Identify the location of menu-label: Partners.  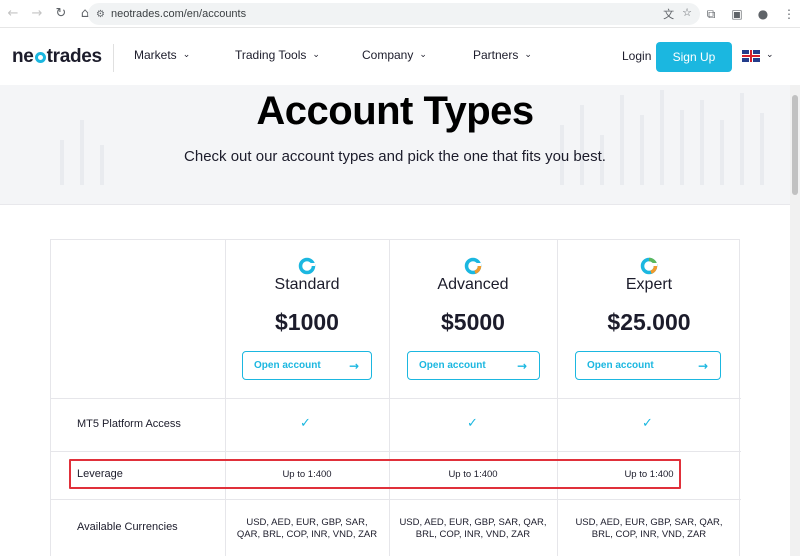
(496, 55).